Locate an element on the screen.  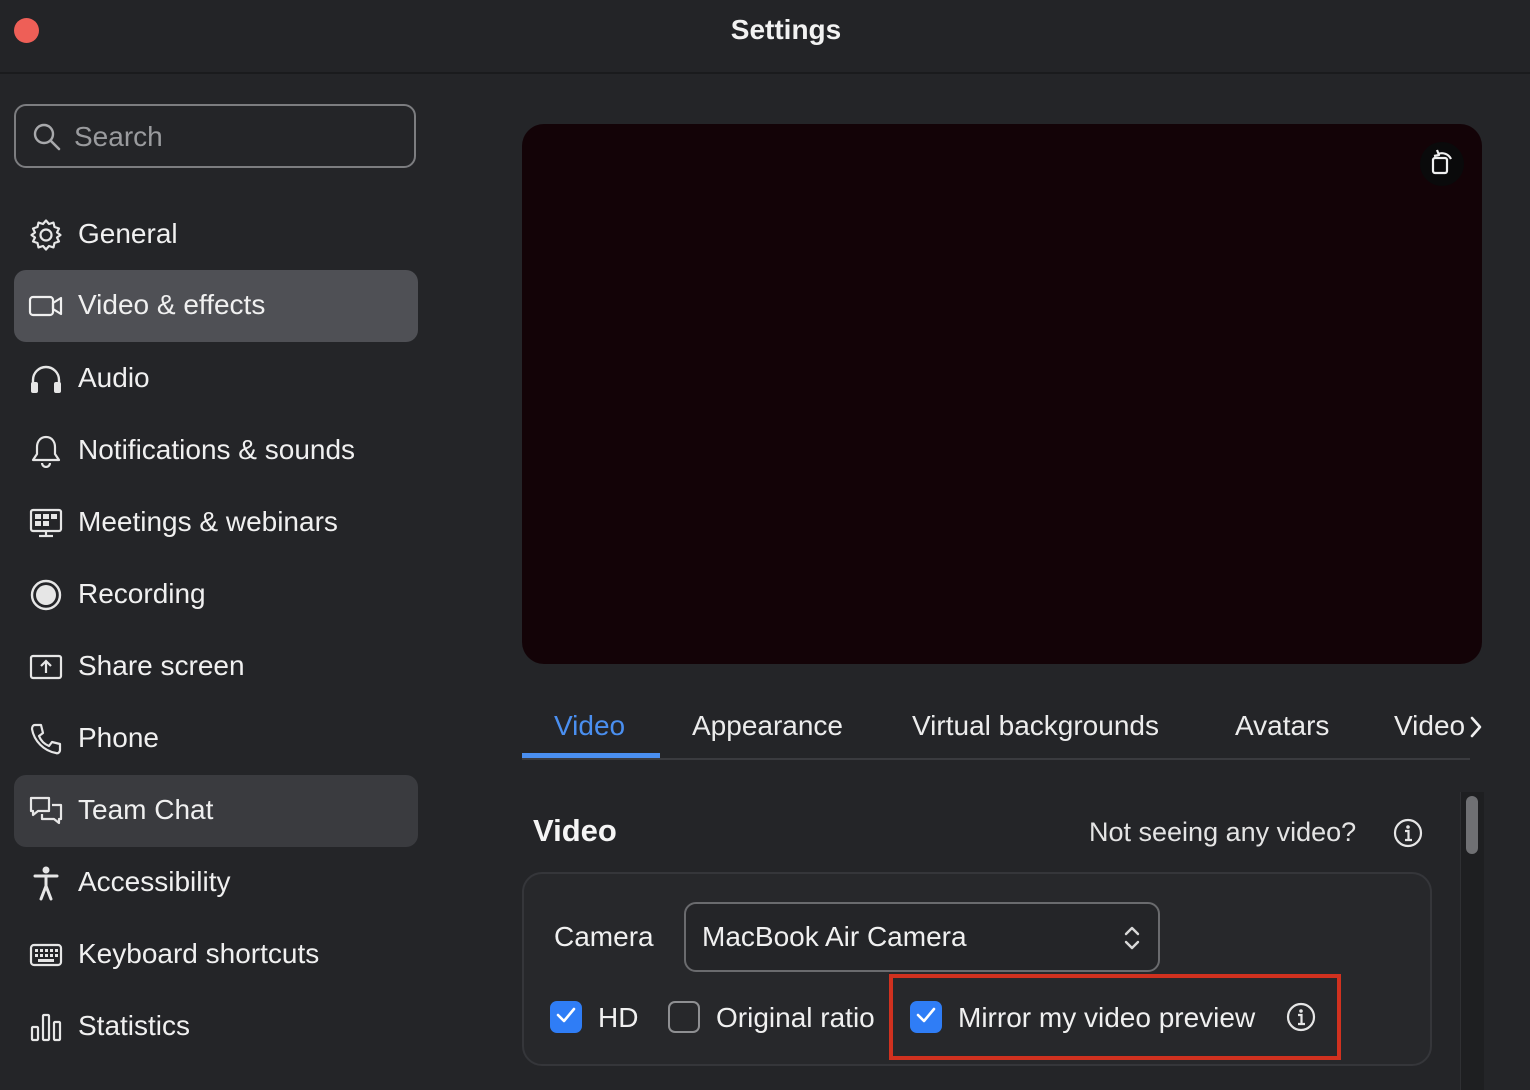
sidebar-item-keyboard-shortcuts: Keyboard shortcuts is located at coordinates (216, 955).